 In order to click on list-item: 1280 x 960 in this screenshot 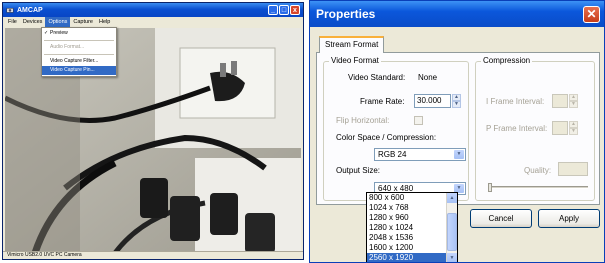, I will do `click(406, 218)`.